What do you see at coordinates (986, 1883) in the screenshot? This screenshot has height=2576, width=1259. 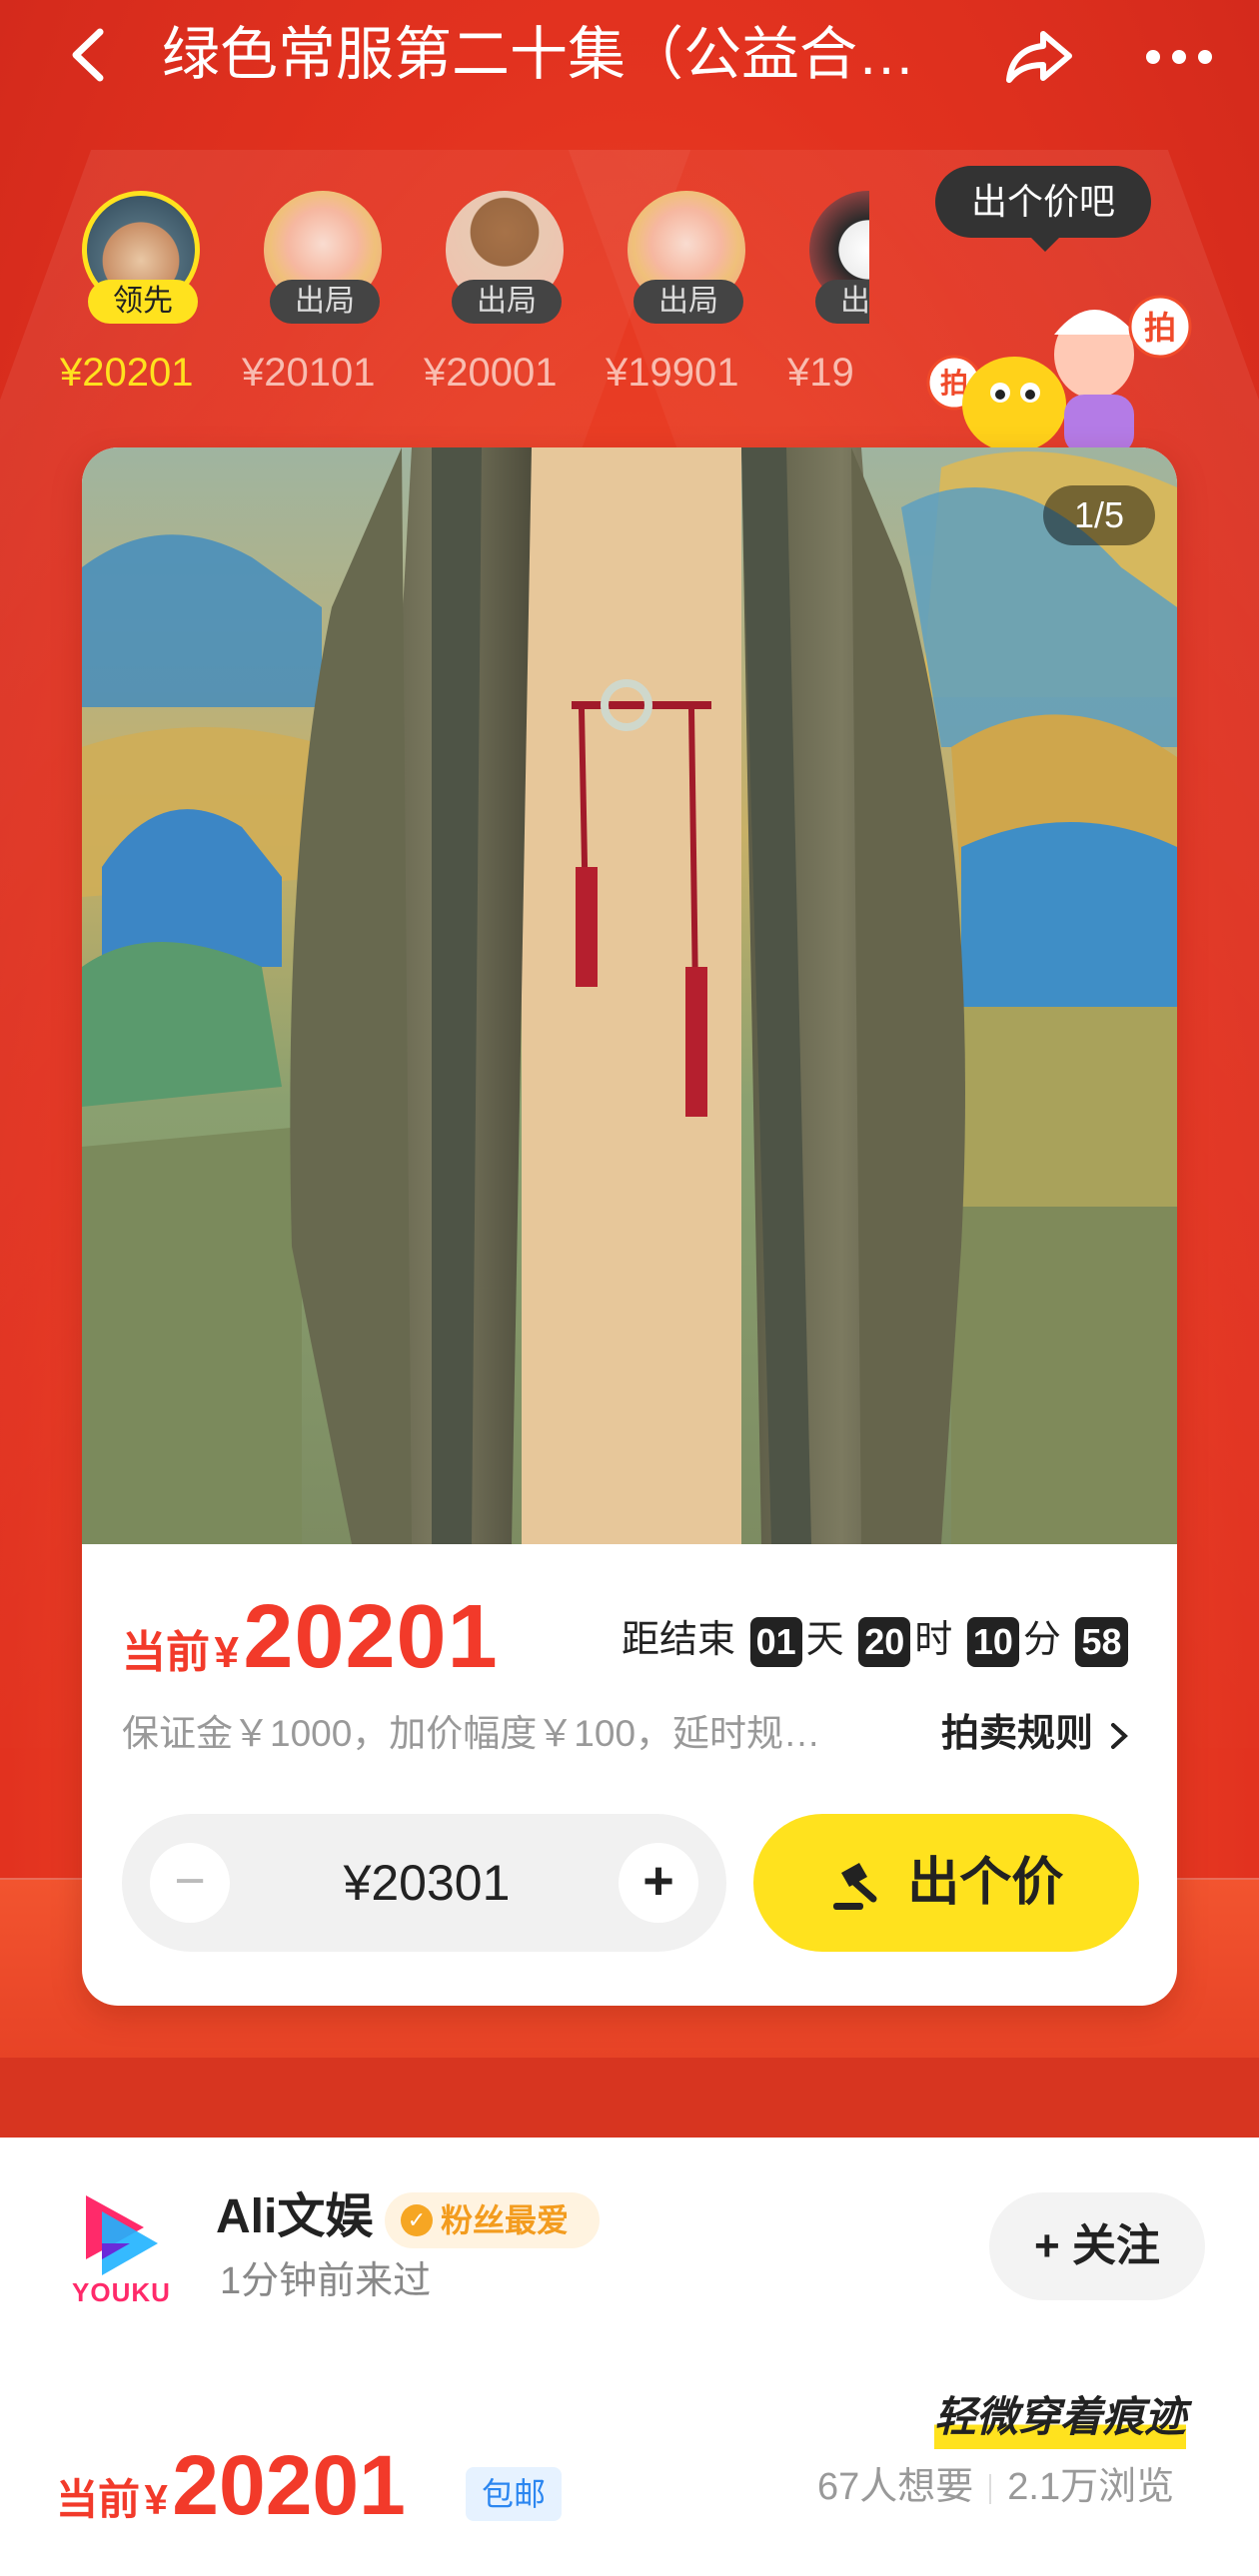 I see `place-bid-label: 出个价` at bounding box center [986, 1883].